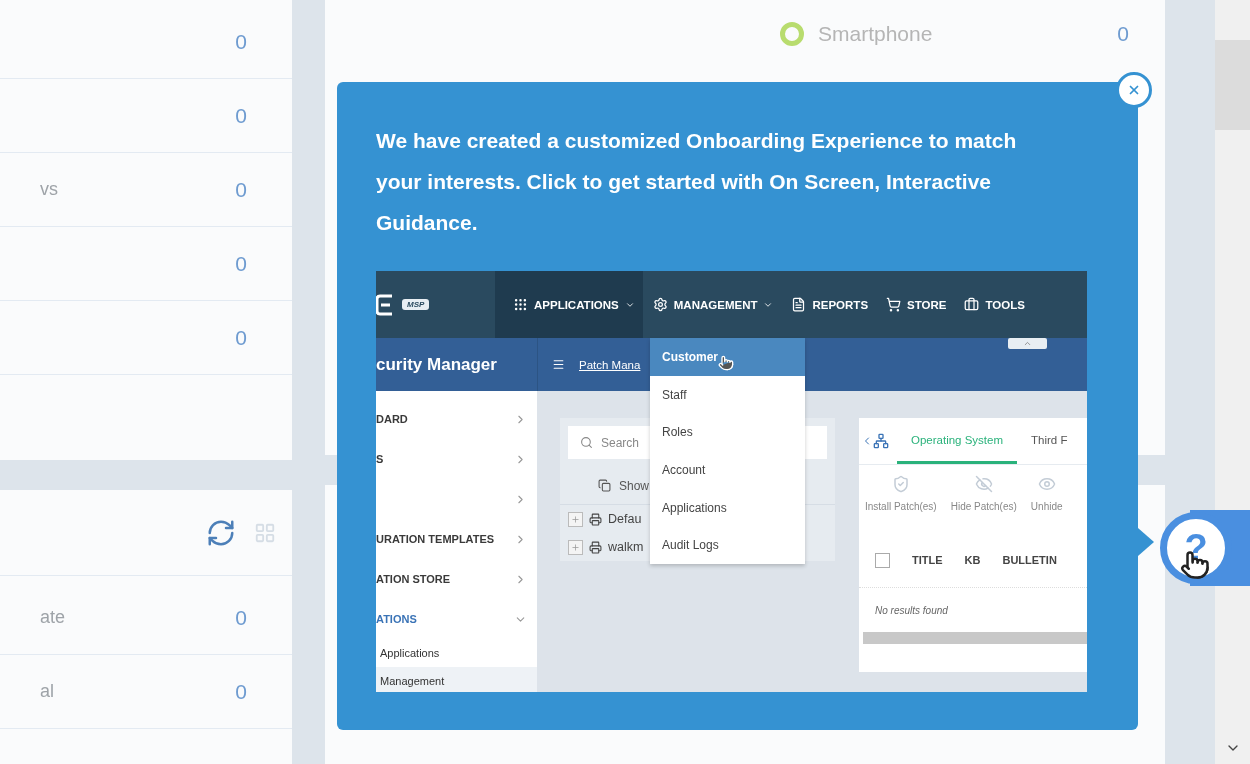 This screenshot has height=764, width=1250. Describe the element at coordinates (911, 610) in the screenshot. I see `empty-message: No results found` at that location.